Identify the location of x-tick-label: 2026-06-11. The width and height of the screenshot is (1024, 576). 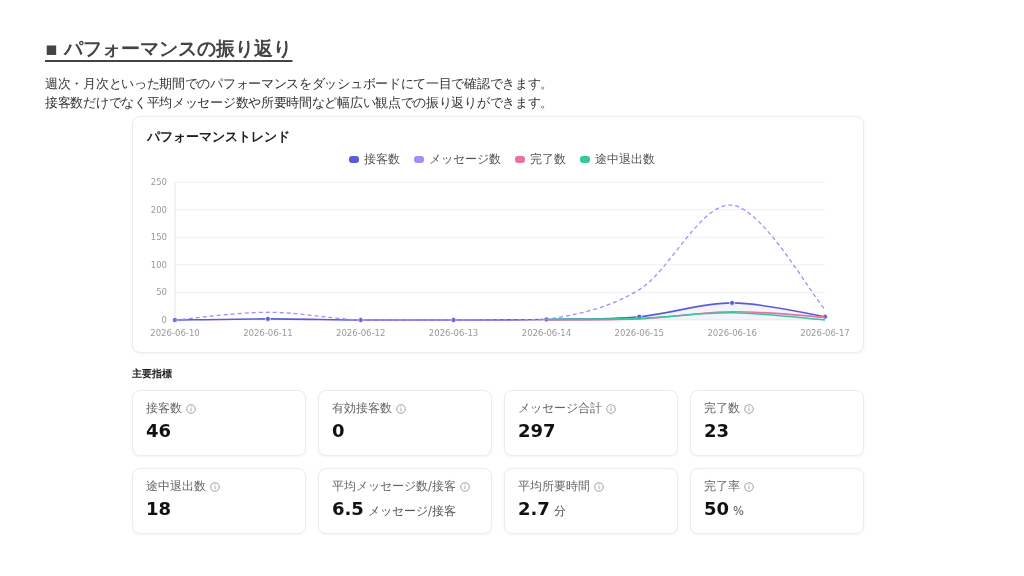
(268, 333).